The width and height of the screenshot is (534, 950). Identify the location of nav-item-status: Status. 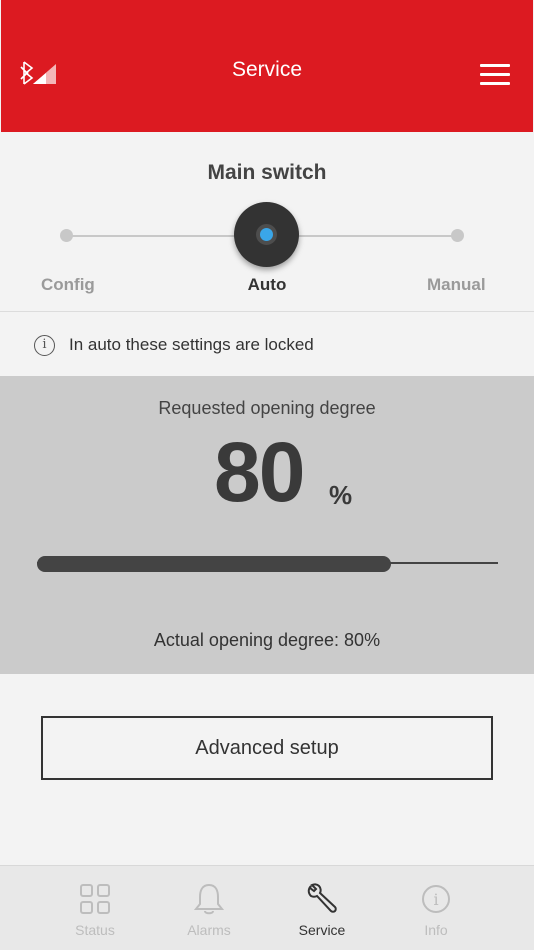
(95, 908).